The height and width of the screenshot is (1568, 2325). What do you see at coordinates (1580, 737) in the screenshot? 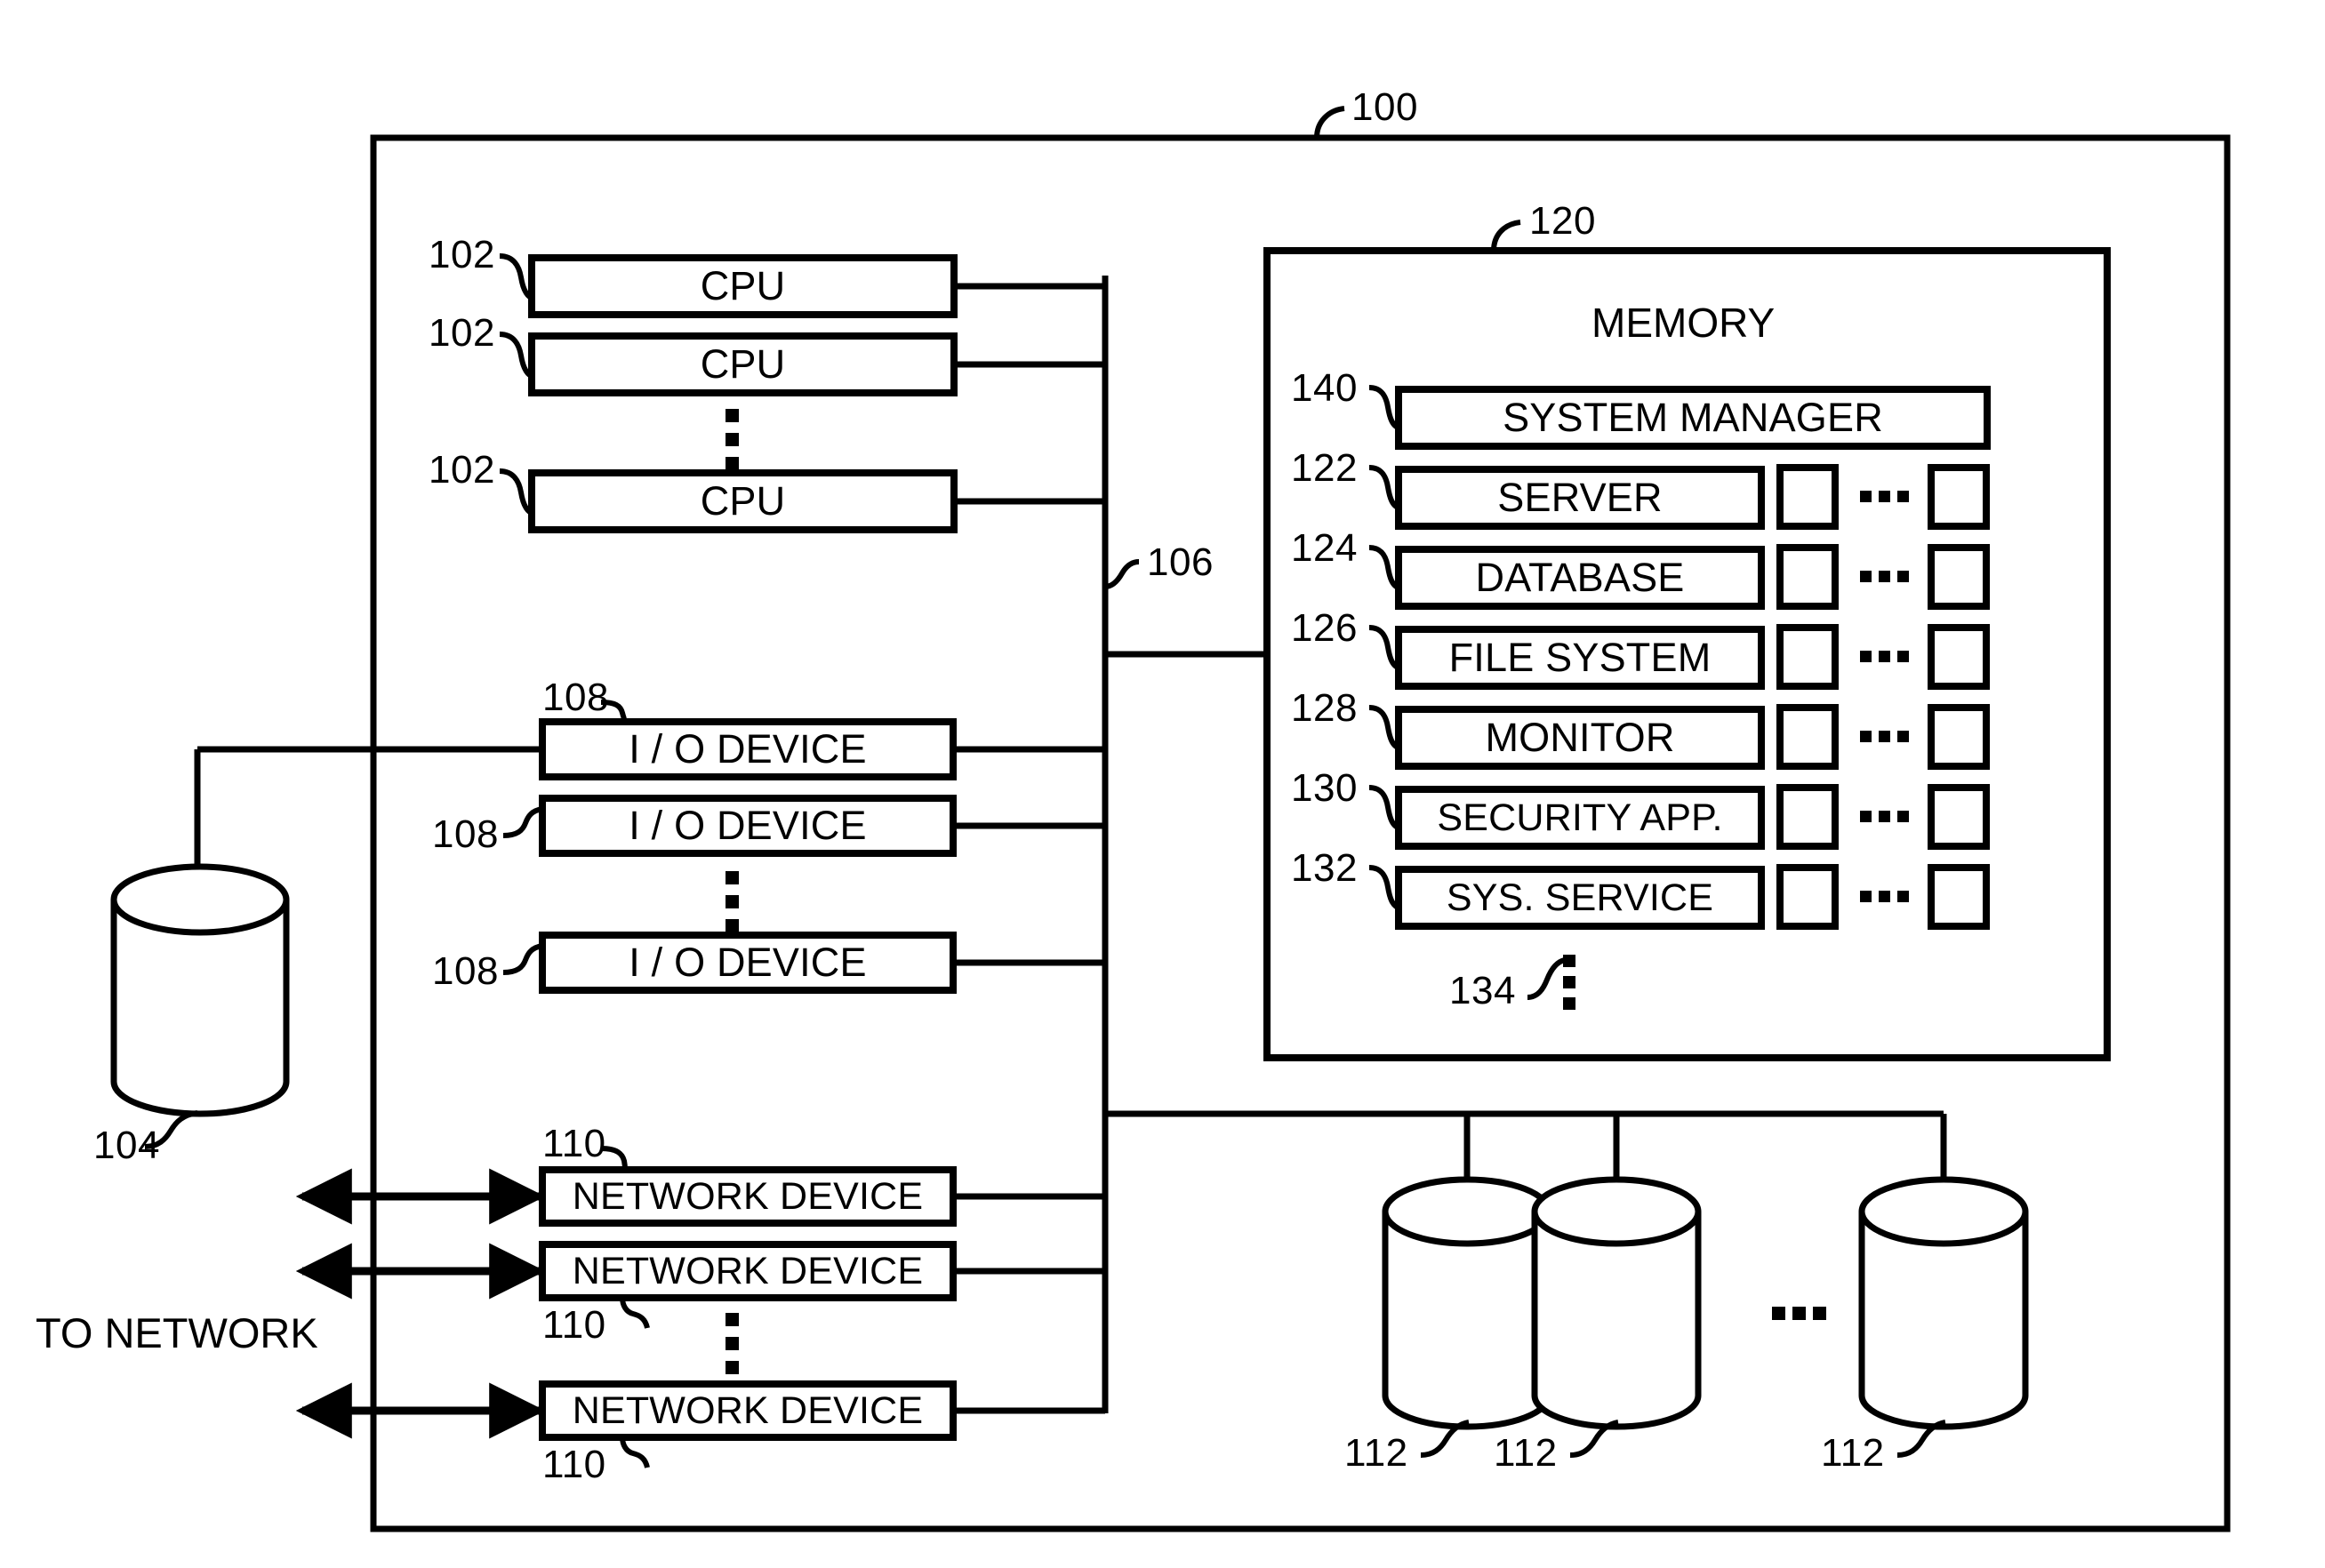
I see `module-label-monitor: MONITOR` at bounding box center [1580, 737].